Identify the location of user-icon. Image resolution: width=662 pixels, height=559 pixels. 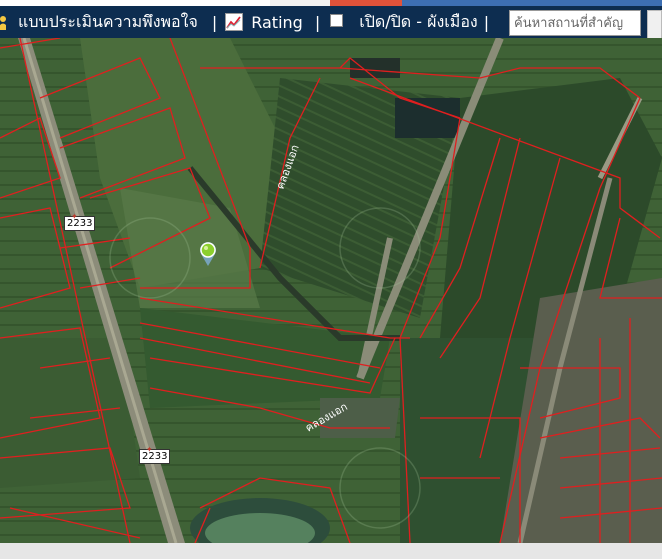
(4, 22).